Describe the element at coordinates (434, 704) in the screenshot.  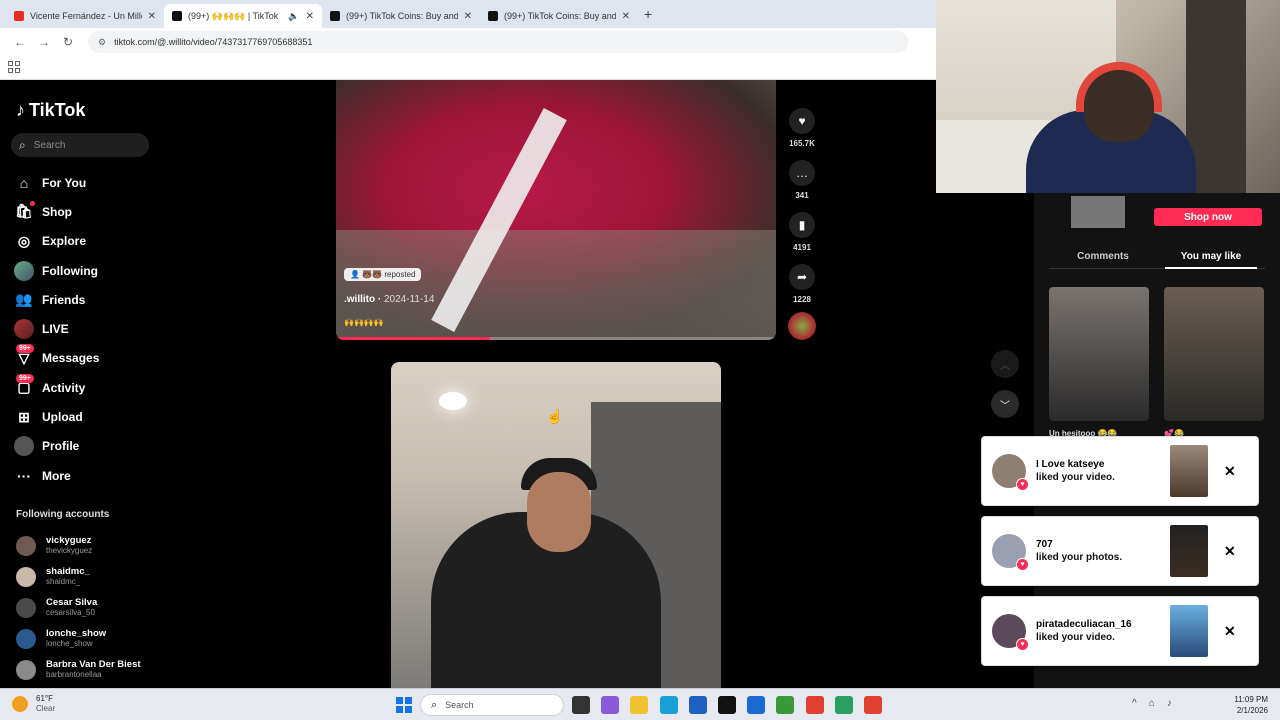
I see `search-icon: ⌕` at that location.